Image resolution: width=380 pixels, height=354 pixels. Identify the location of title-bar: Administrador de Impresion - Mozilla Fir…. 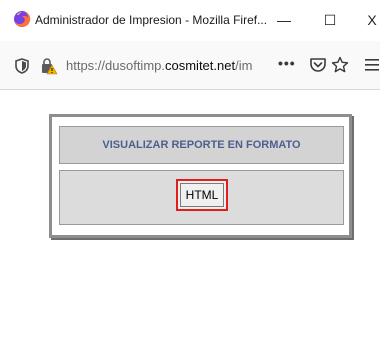
(190, 20).